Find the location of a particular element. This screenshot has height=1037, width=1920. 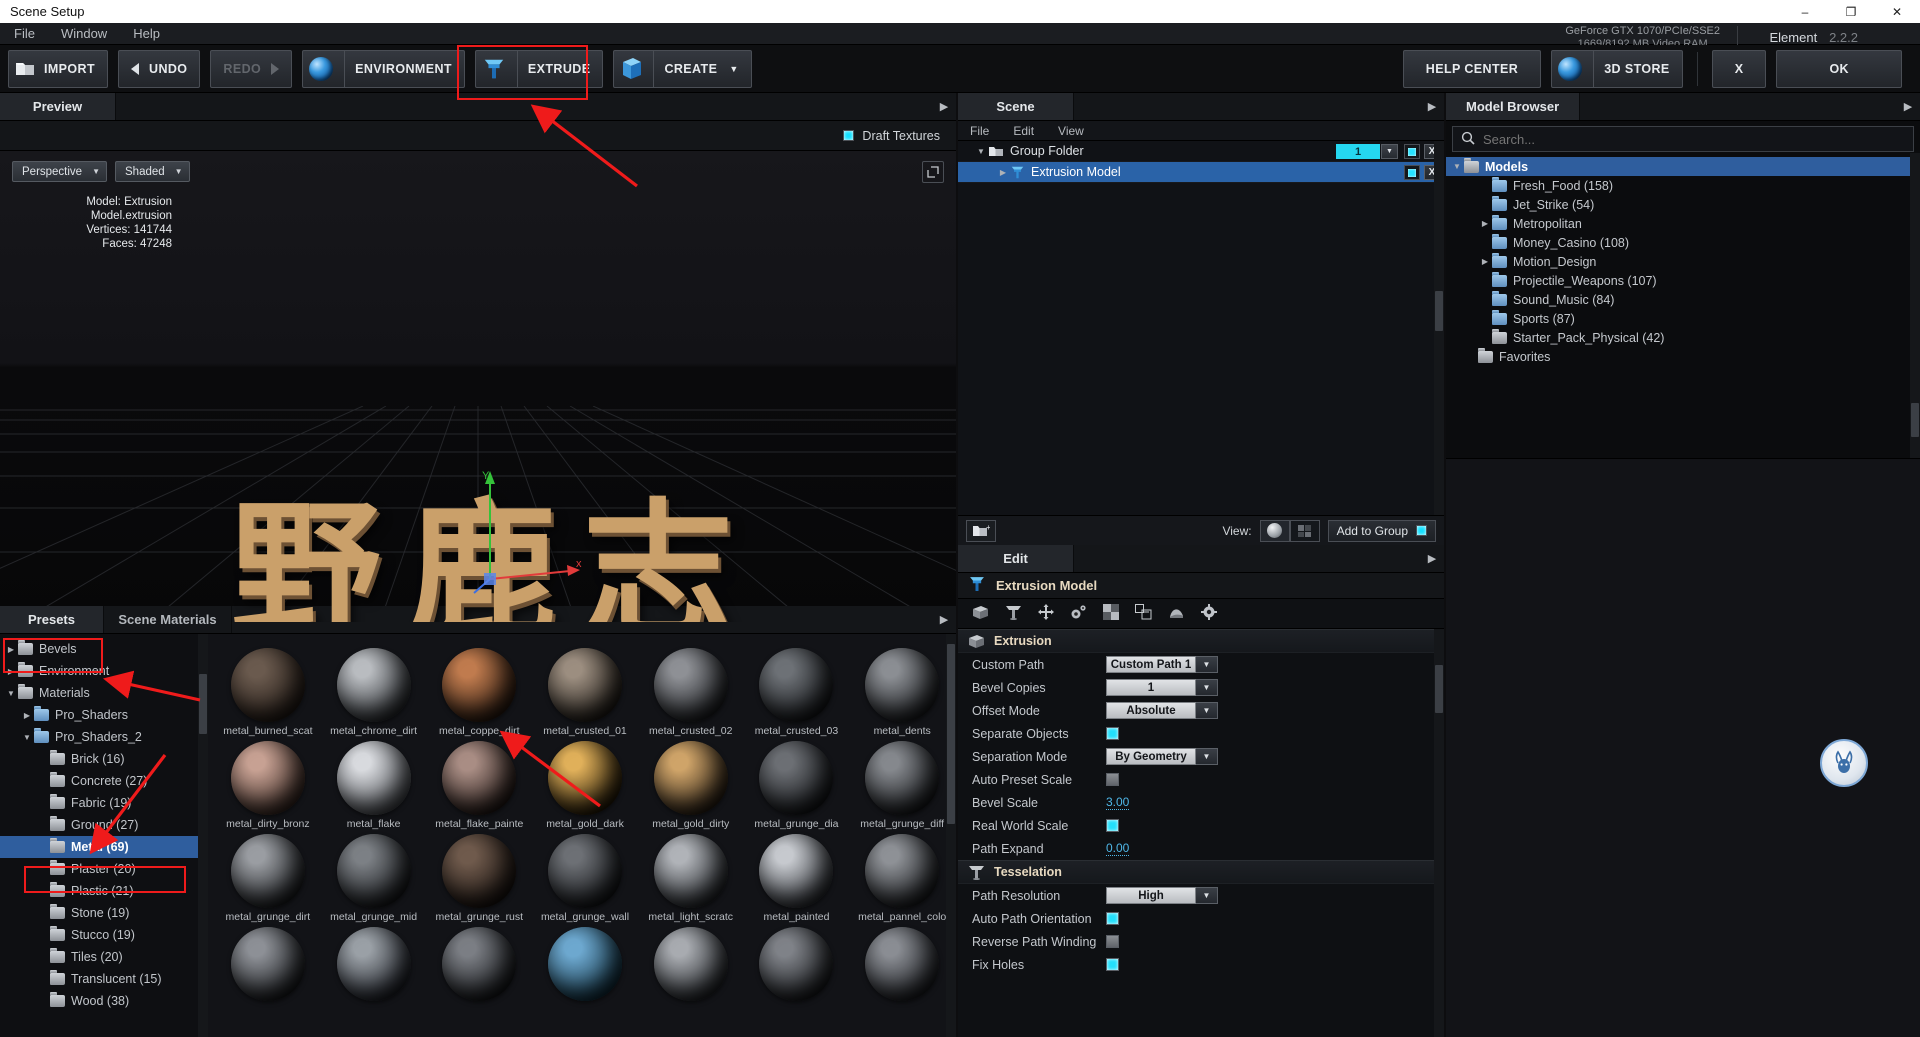

material-swatch: metal_light_scratc is located at coordinates (691, 876).